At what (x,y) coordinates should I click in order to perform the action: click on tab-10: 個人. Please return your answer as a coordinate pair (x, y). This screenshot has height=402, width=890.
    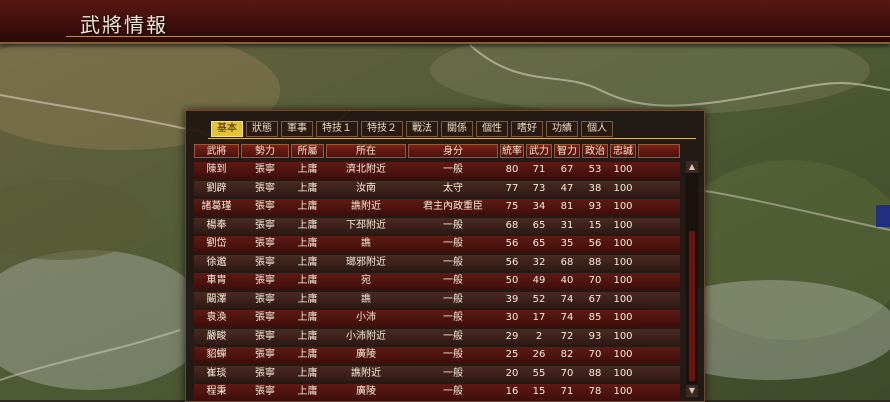
    Looking at the image, I should click on (597, 129).